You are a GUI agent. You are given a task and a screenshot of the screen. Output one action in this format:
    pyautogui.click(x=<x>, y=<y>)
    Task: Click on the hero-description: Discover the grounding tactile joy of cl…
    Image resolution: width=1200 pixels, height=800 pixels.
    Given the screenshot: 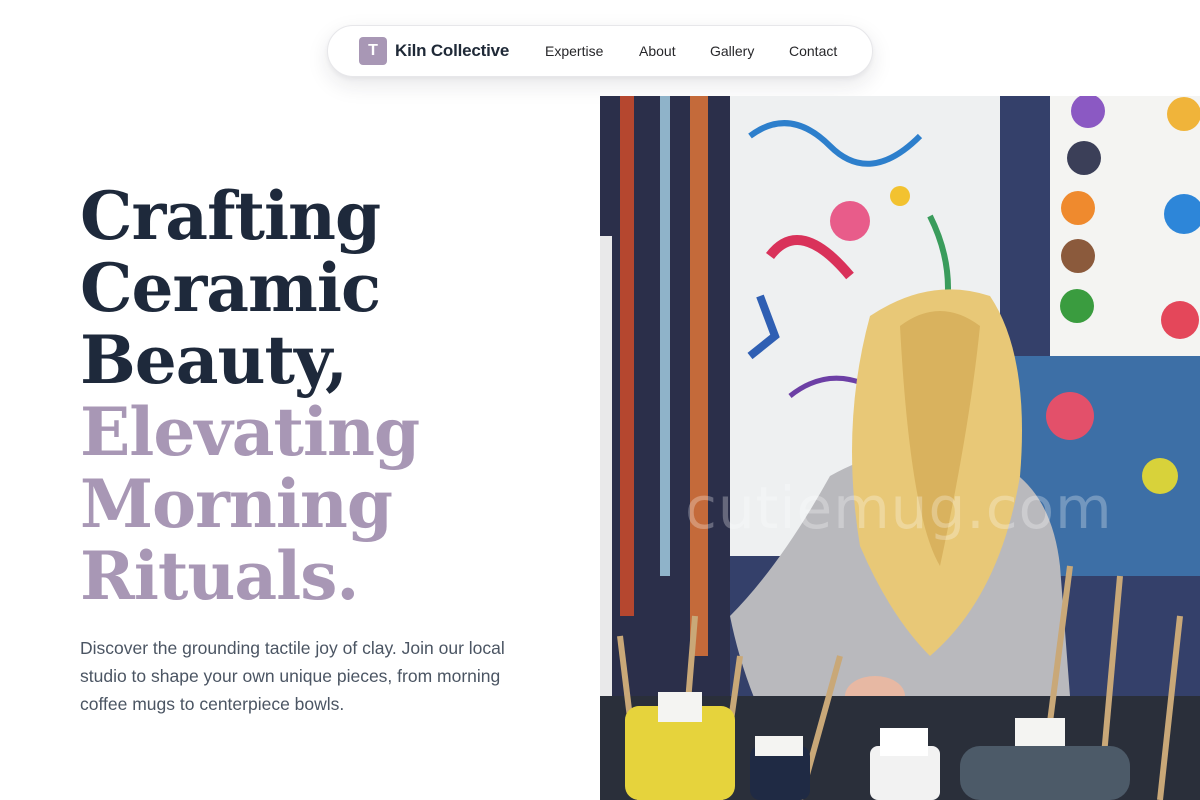 What is the action you would take?
    pyautogui.click(x=292, y=676)
    